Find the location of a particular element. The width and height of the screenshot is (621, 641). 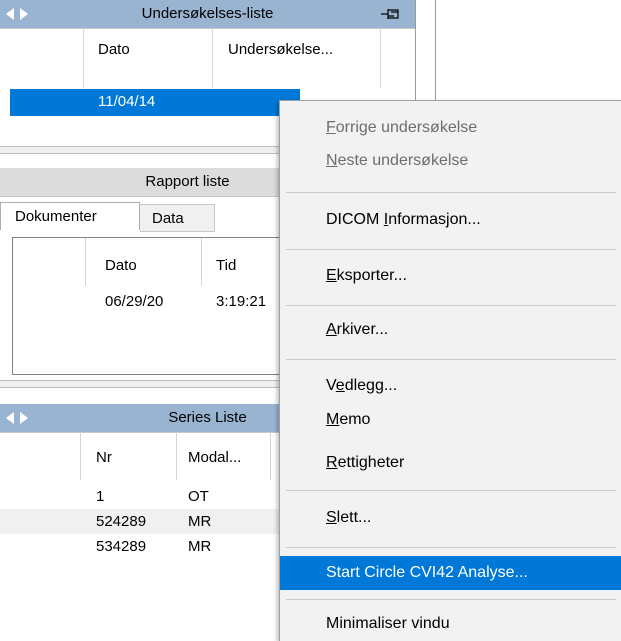

report-panel-title: Rapport liste is located at coordinates (187, 181).